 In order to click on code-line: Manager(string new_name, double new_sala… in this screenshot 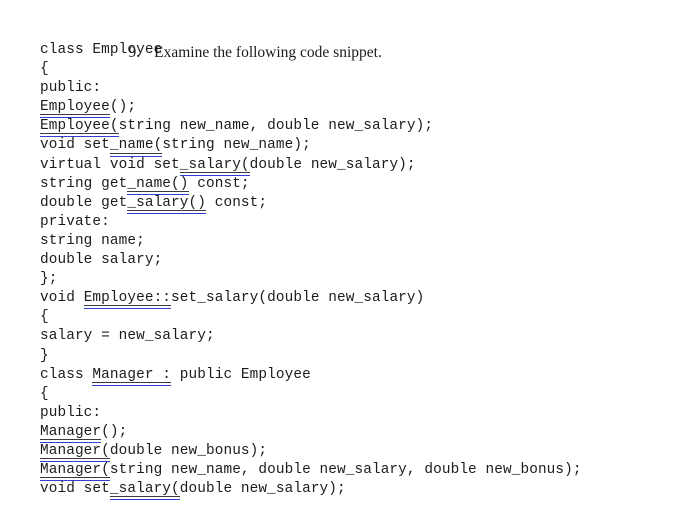, I will do `click(311, 471)`.